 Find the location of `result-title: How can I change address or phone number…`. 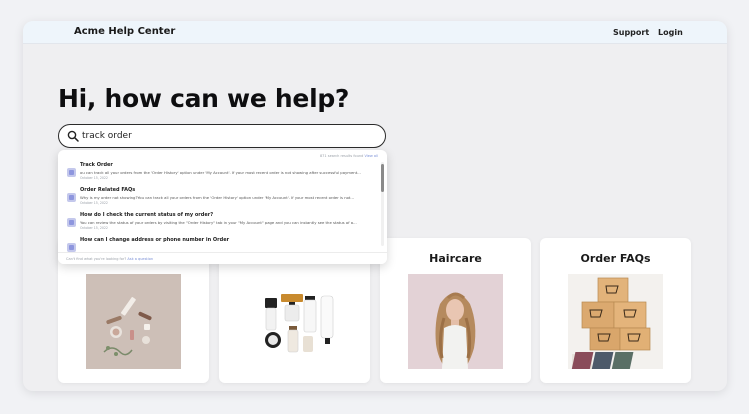

result-title: How can I change address or phone number… is located at coordinates (155, 240).